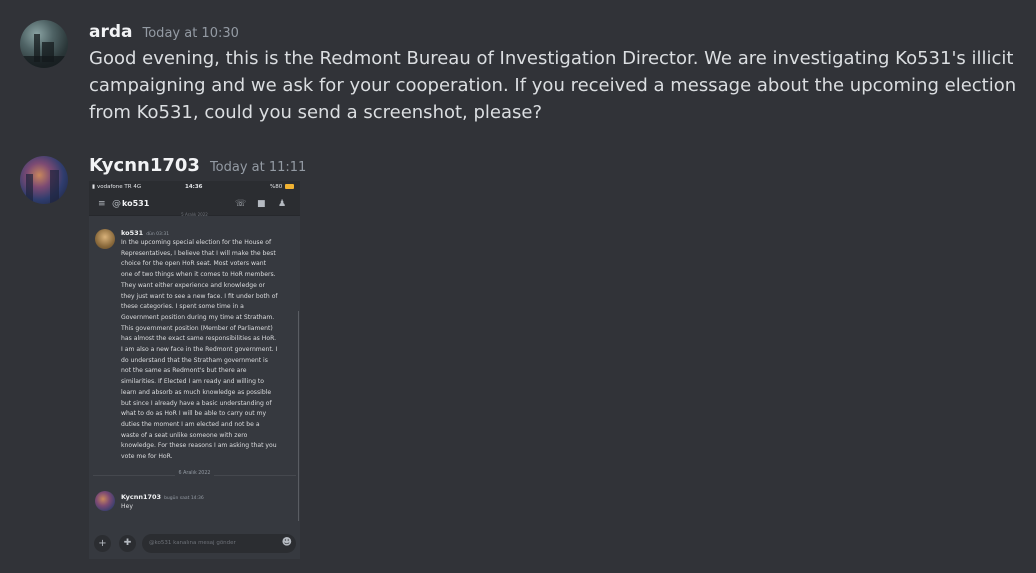  I want to click on battery-label: %80, so click(276, 187).